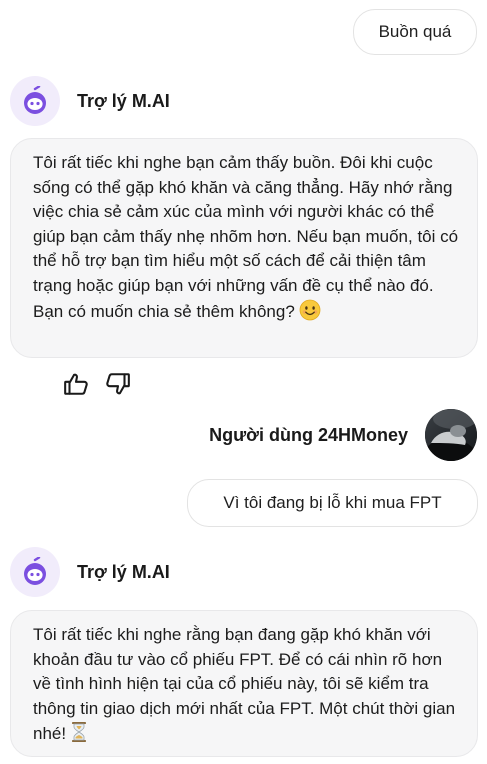 The height and width of the screenshot is (764, 487). I want to click on user-avatar, so click(451, 435).